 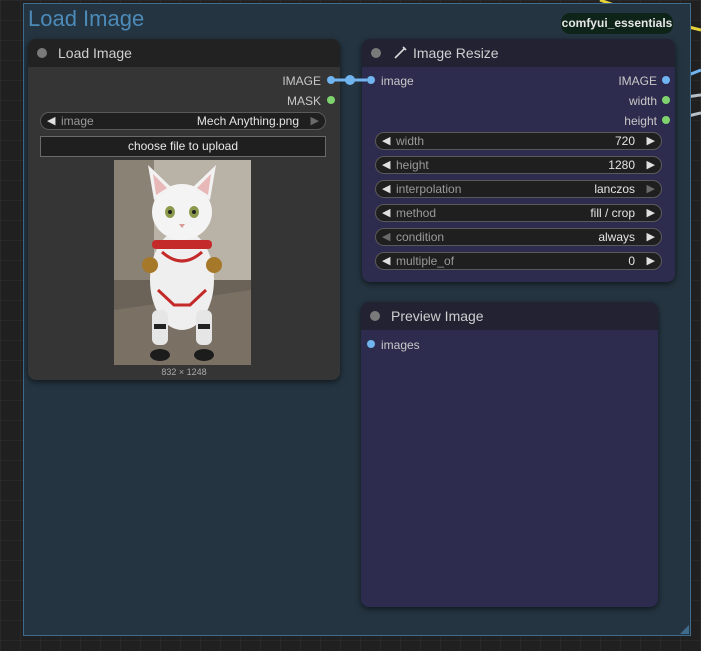 I want to click on output-height-label: height, so click(x=640, y=121).